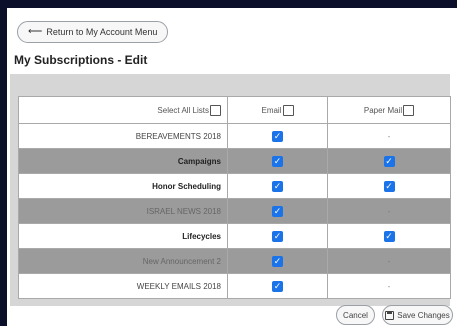 The height and width of the screenshot is (326, 457). Describe the element at coordinates (383, 110) in the screenshot. I see `paper-mail-header-label: Paper Mail` at that location.